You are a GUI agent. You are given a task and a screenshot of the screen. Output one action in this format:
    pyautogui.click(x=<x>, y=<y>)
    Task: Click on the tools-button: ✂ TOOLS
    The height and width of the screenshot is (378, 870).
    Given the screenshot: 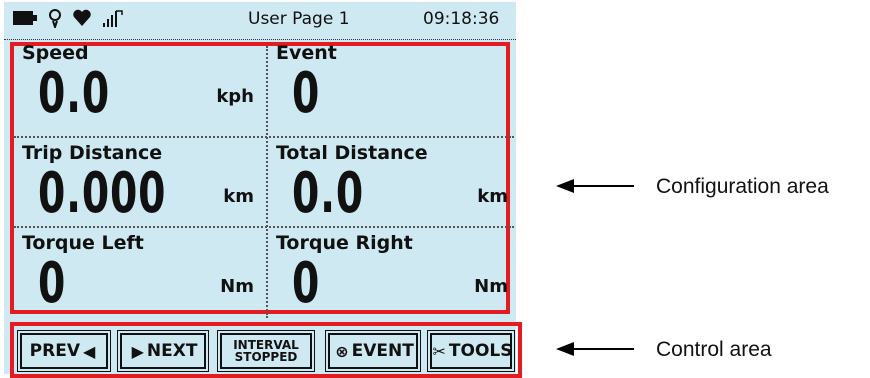 What is the action you would take?
    pyautogui.click(x=471, y=351)
    